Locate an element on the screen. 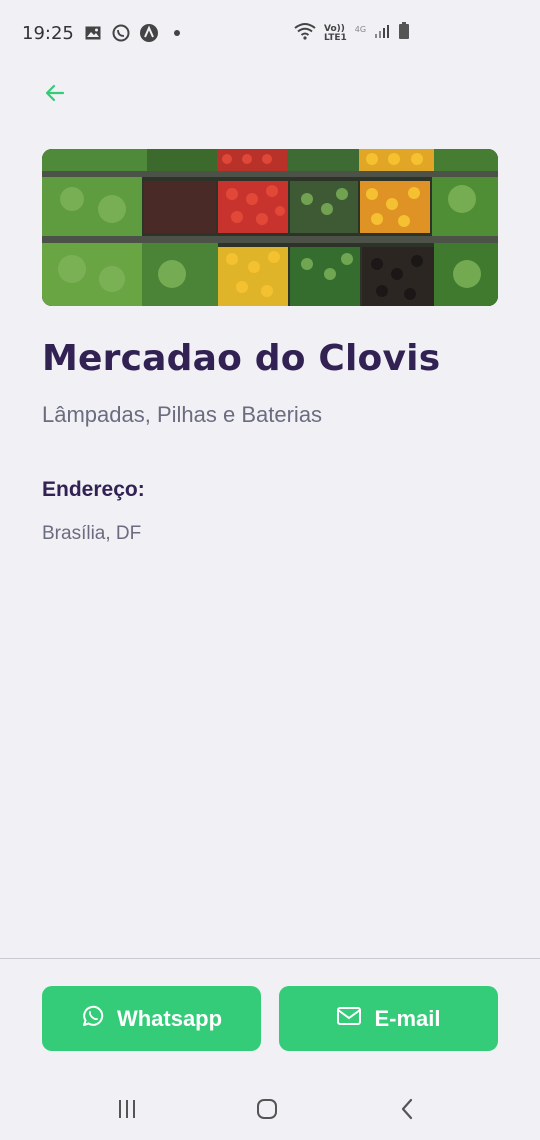  produce-shelves-illustration is located at coordinates (270, 227).